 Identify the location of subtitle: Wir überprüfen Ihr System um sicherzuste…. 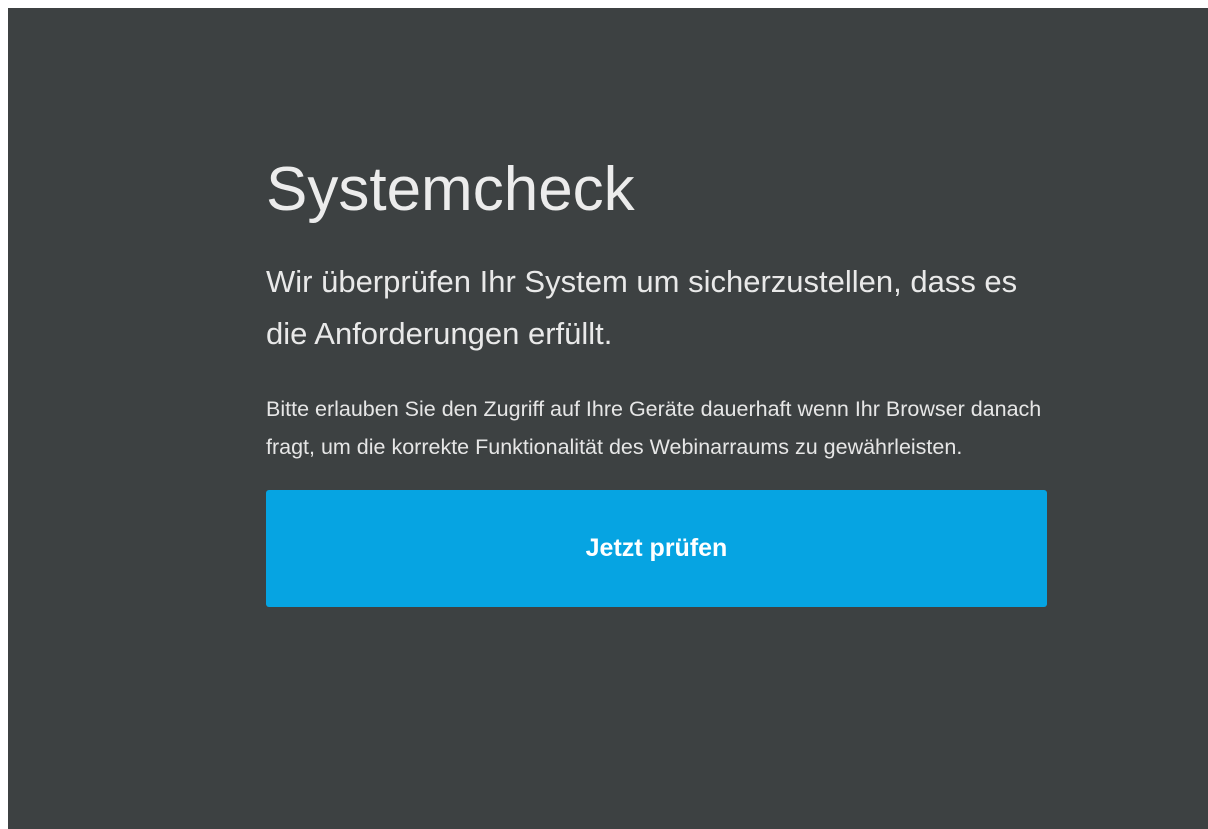
(642, 307).